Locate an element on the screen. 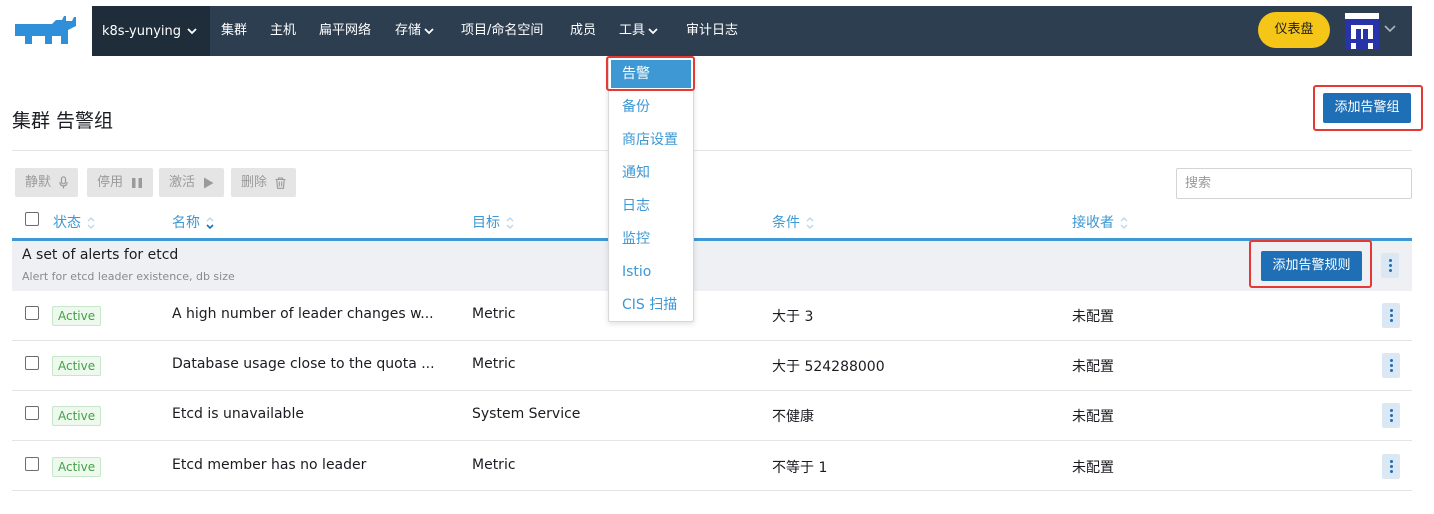 The height and width of the screenshot is (514, 1434). mute-button: 静默 is located at coordinates (47, 182).